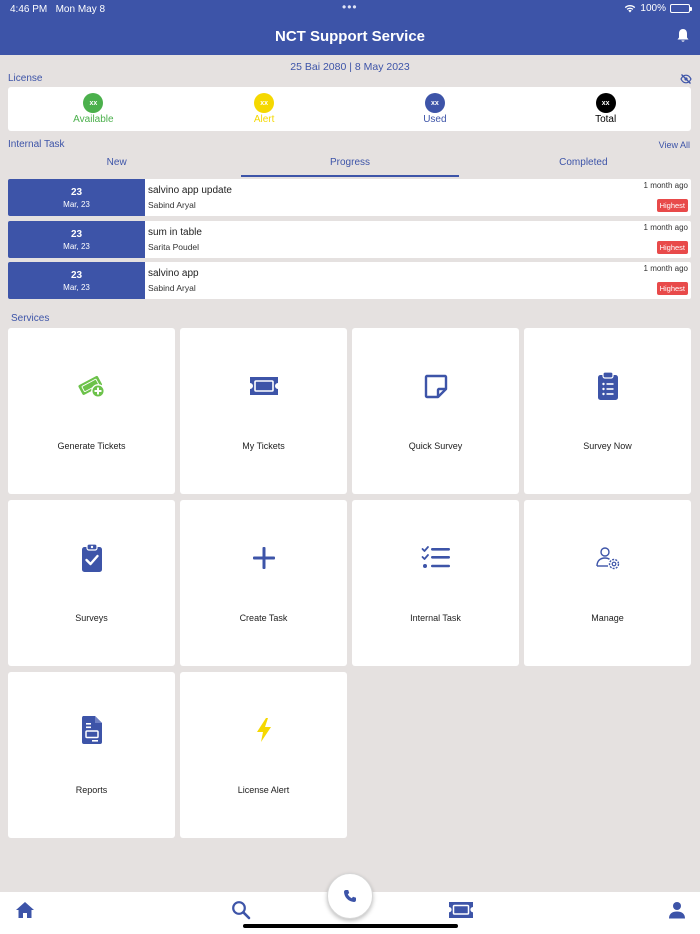 The image size is (700, 934). I want to click on clipboard-list-icon, so click(607, 385).